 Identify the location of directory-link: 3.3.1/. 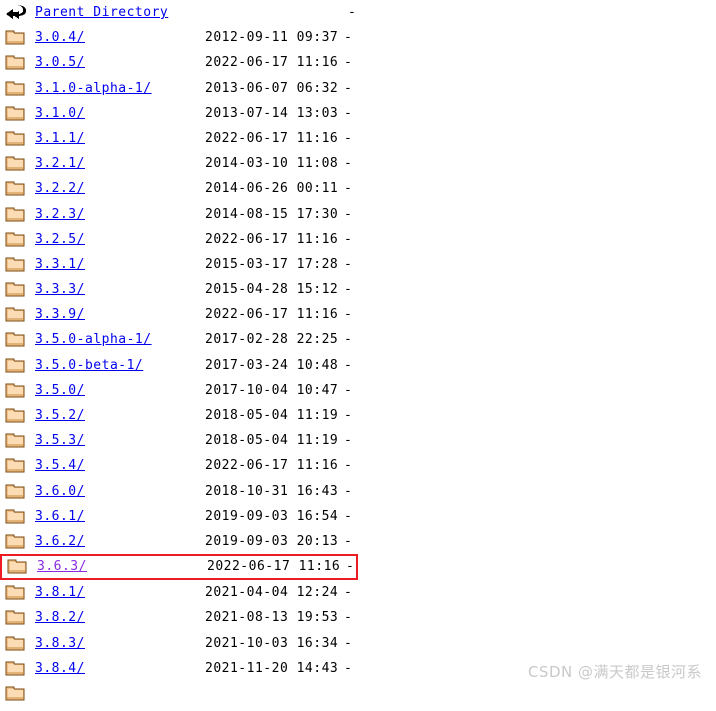
(60, 264).